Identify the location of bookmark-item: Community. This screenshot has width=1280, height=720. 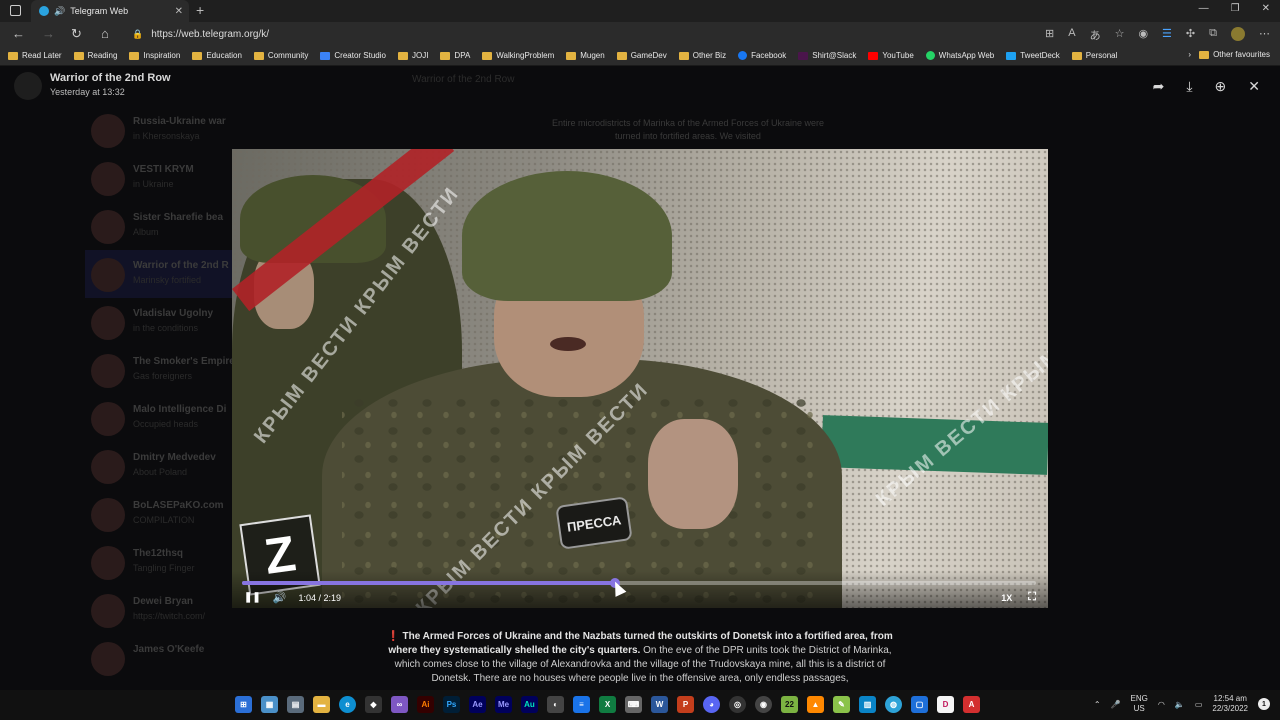
(280, 55).